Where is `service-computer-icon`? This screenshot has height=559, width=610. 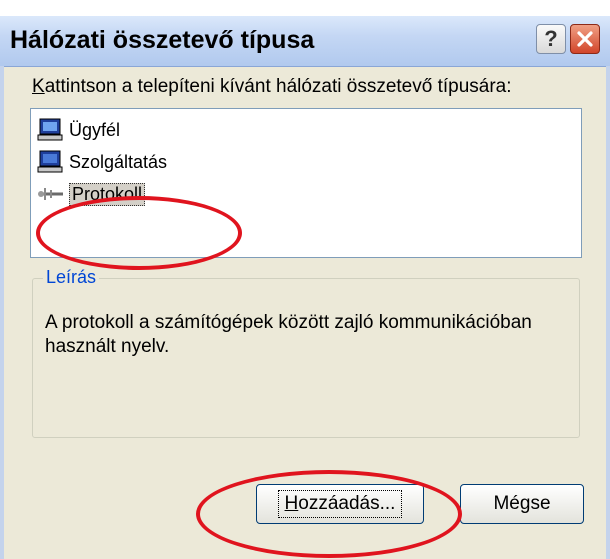
service-computer-icon is located at coordinates (51, 162).